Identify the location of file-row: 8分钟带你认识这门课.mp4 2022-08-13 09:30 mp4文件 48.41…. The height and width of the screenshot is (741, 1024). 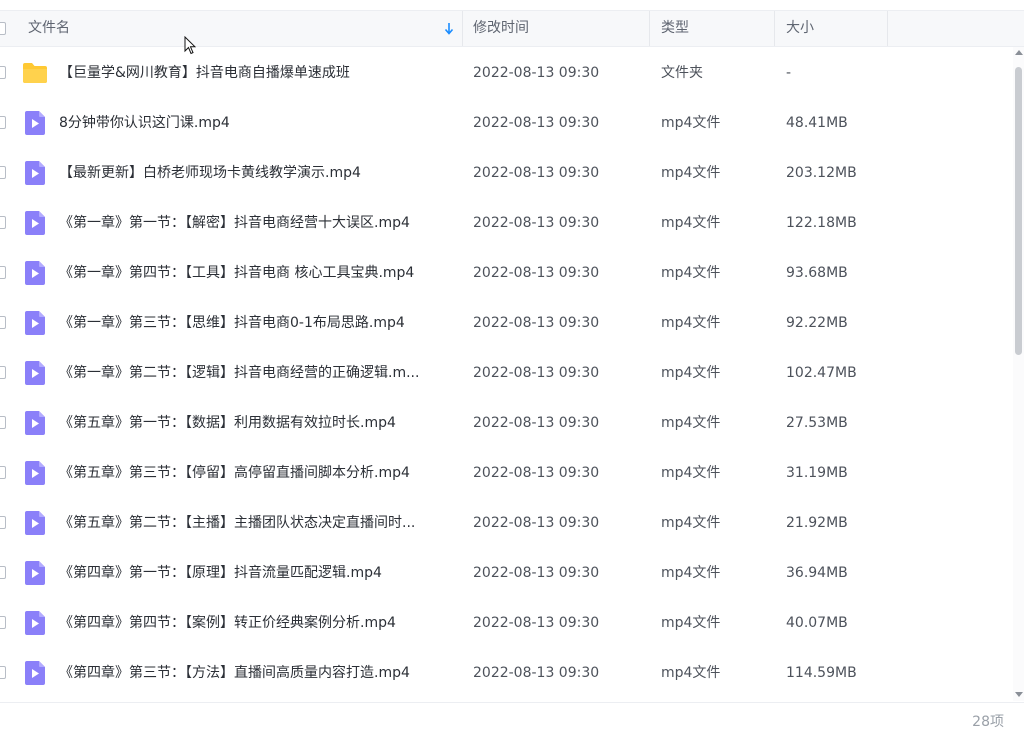
(507, 123).